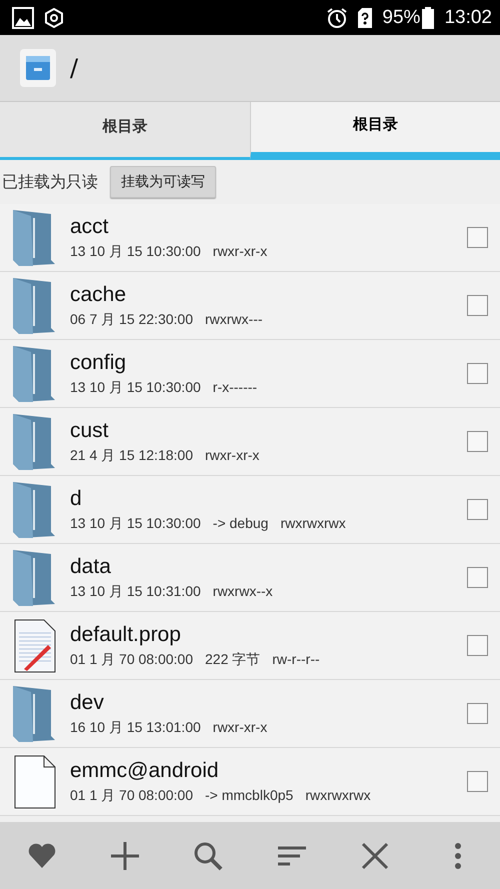 This screenshot has width=500, height=889. What do you see at coordinates (50, 182) in the screenshot?
I see `mount-status: 已挂载为只读` at bounding box center [50, 182].